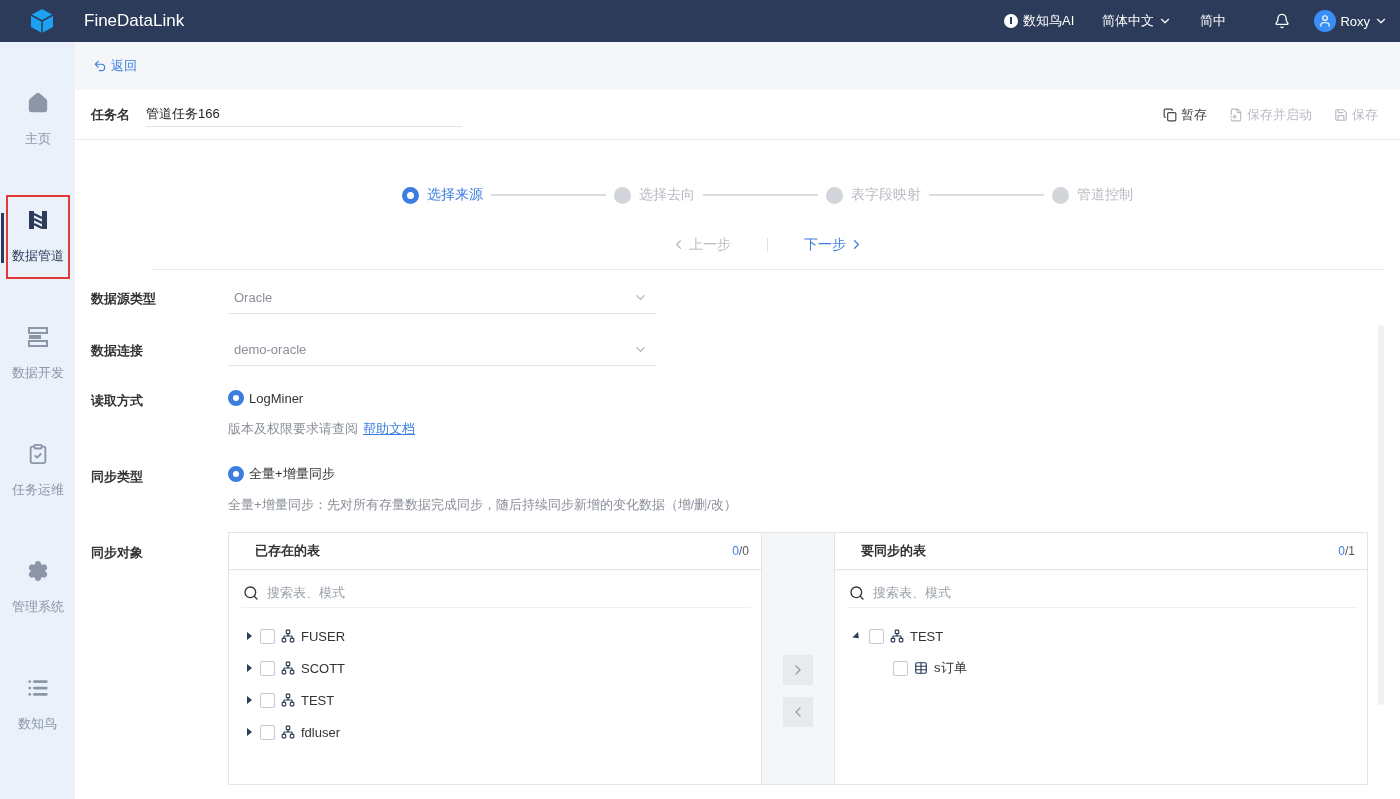  I want to click on table-icon, so click(921, 668).